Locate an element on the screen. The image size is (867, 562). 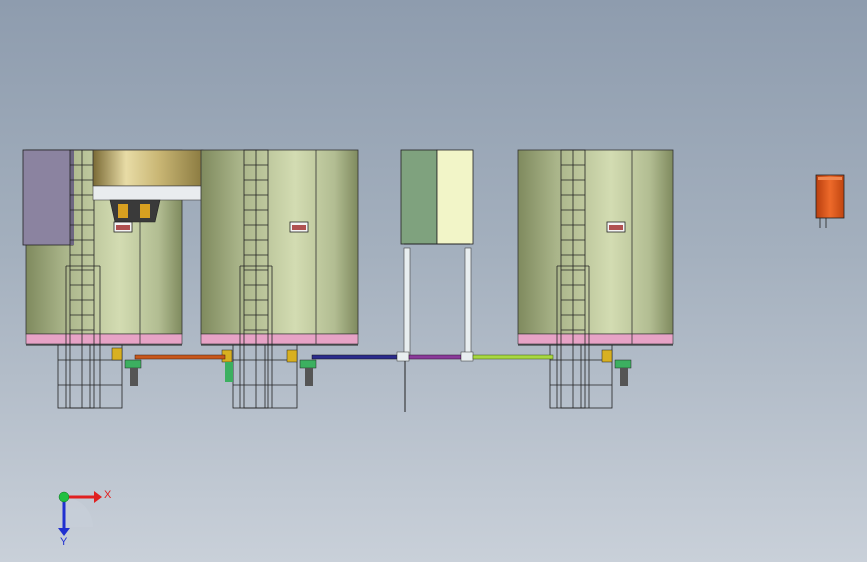
panel-left-door is located at coordinates (419, 197).